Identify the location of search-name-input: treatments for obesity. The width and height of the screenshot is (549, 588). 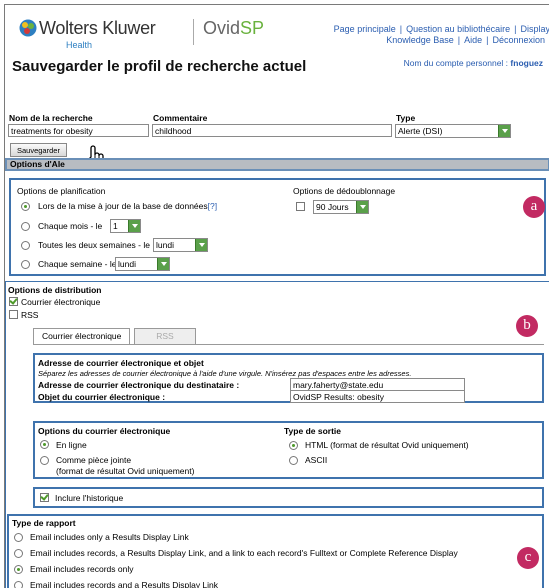
(78, 130).